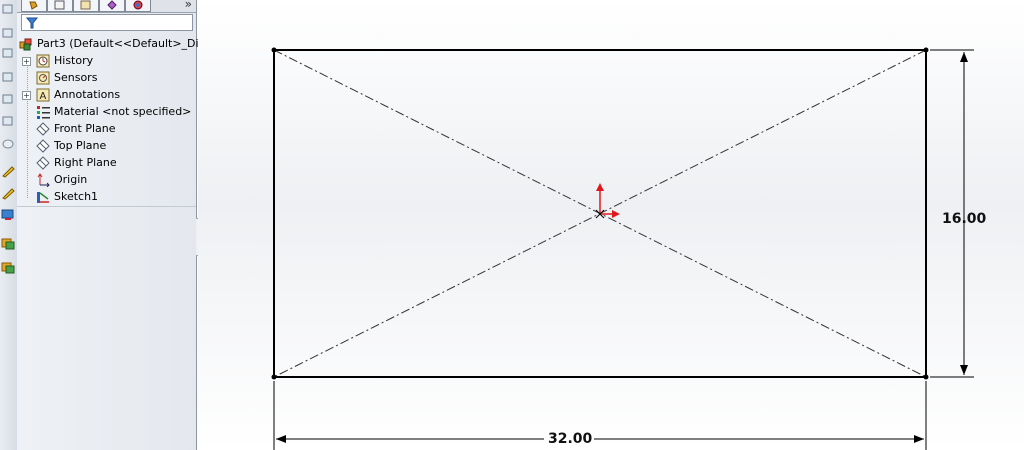 This screenshot has width=1024, height=450. I want to click on tree-root-part: Part3 (Default<<Default>_Disp, so click(115, 43).